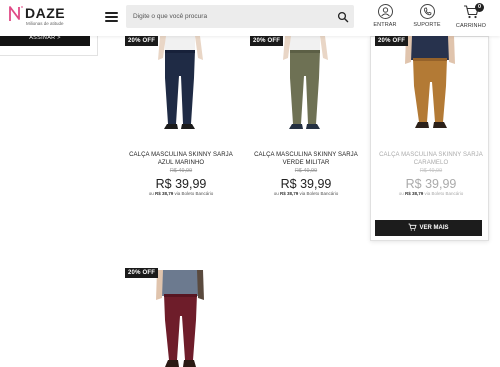 This screenshot has width=500, height=367. I want to click on product-name: CALÇA MASCULINA SKINNY SARJA CARAMELO, so click(431, 159).